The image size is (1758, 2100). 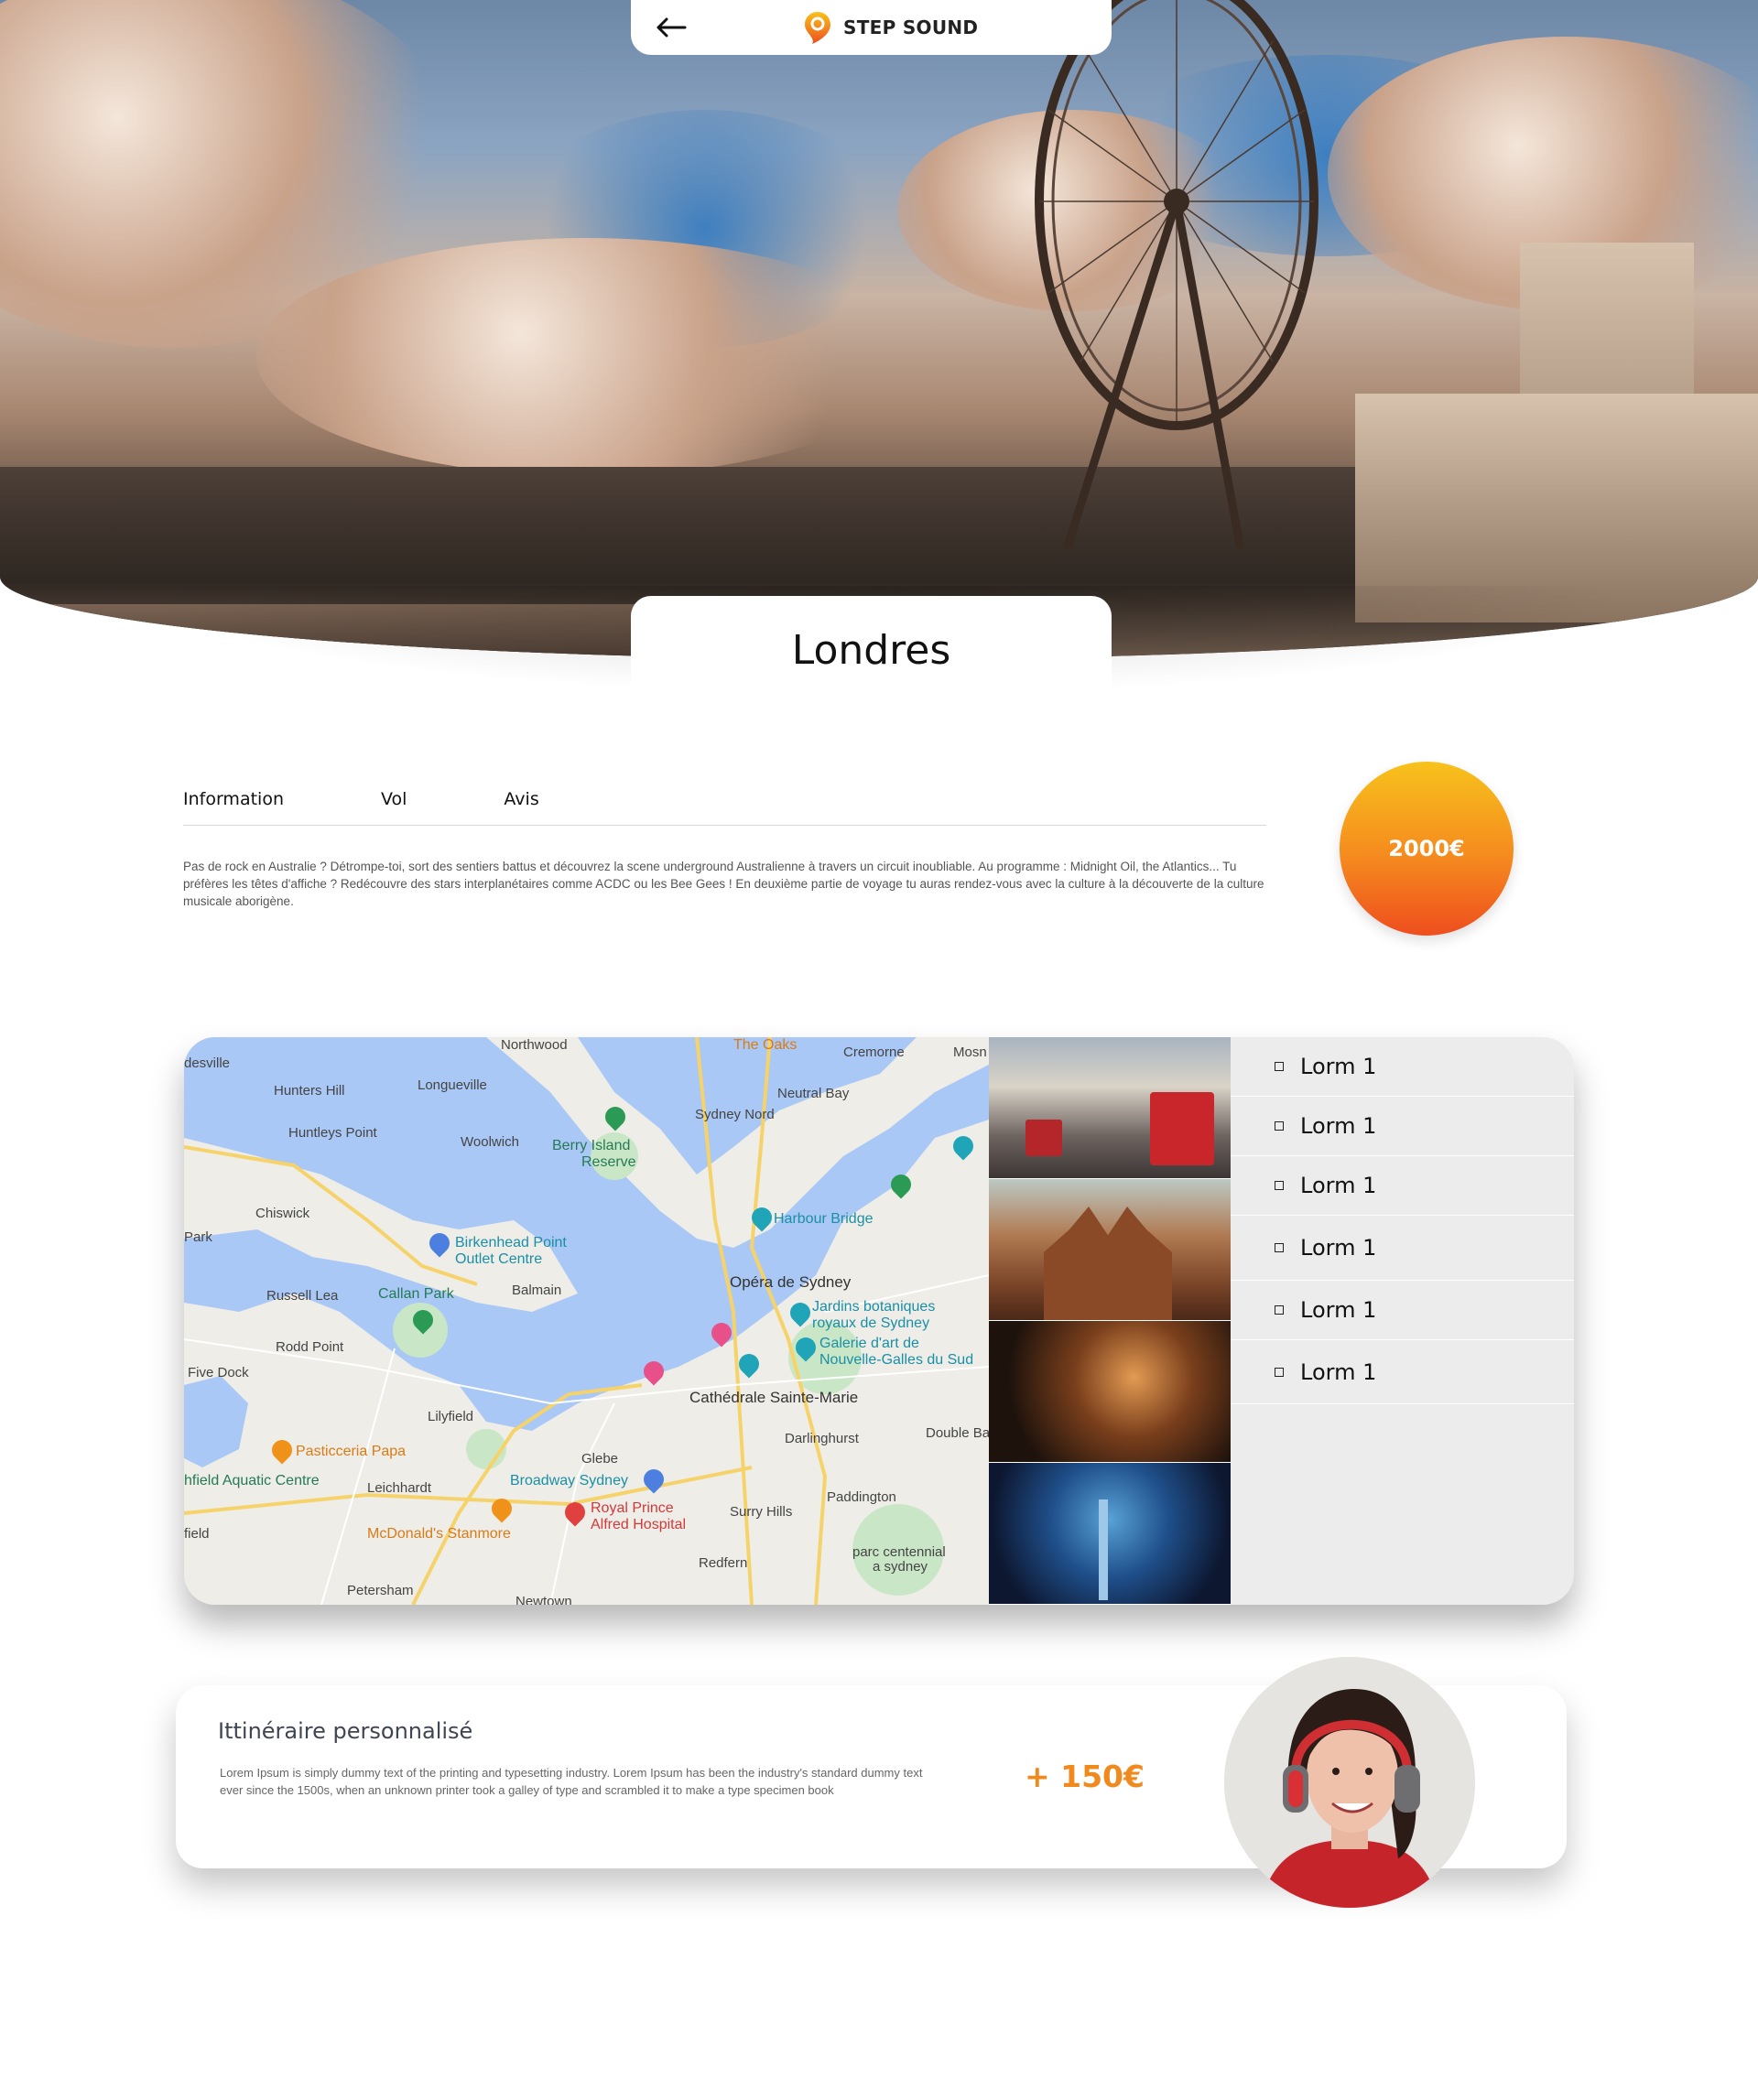 I want to click on map-label: Alfred Hospital, so click(x=639, y=1524).